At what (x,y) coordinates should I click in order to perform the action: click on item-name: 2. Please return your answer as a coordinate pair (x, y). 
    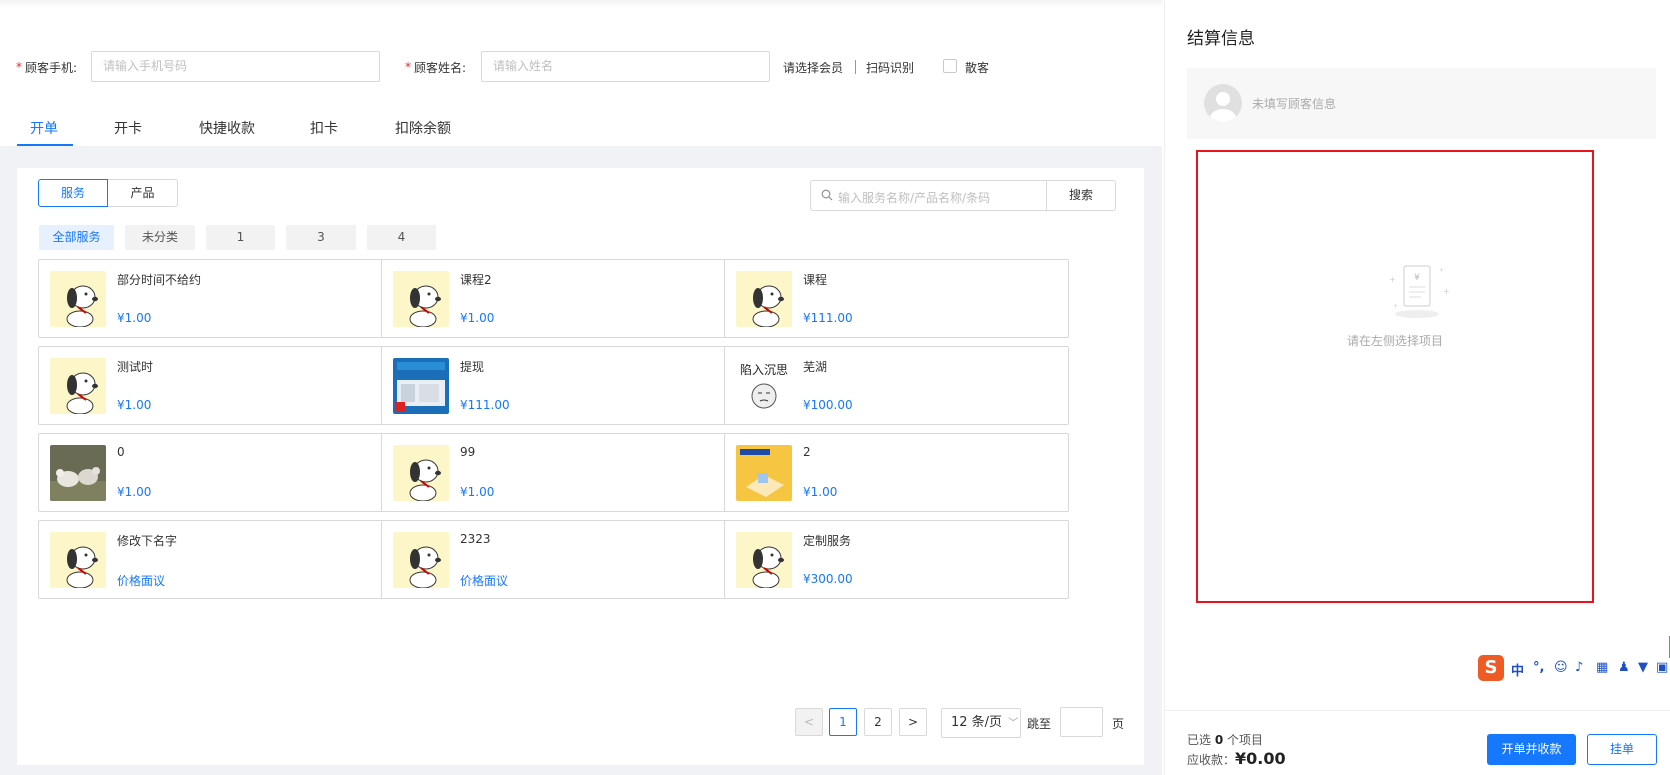
    Looking at the image, I should click on (807, 452).